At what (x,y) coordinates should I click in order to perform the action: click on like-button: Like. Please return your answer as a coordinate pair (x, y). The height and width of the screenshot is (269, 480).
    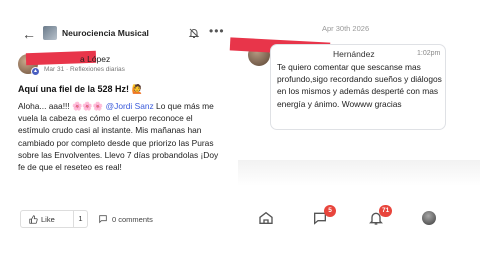
    Looking at the image, I should click on (47, 219).